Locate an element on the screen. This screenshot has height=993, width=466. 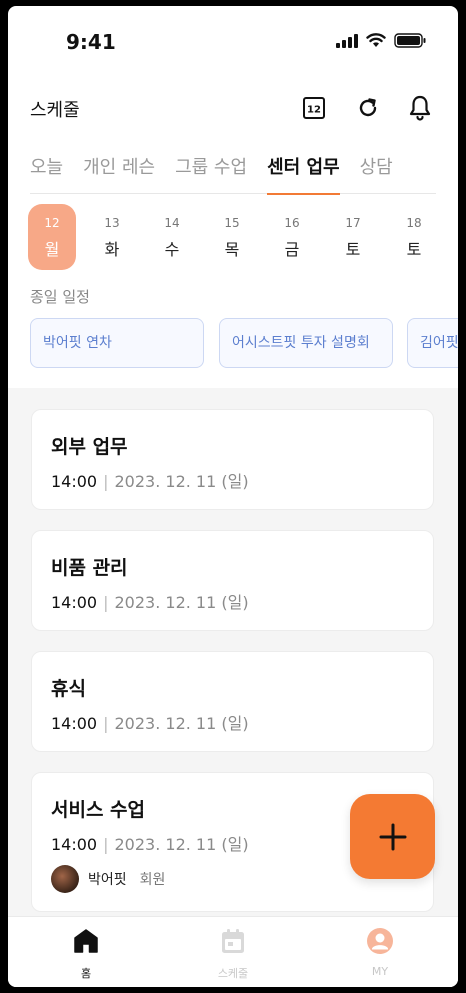
profile-icon is located at coordinates (380, 941).